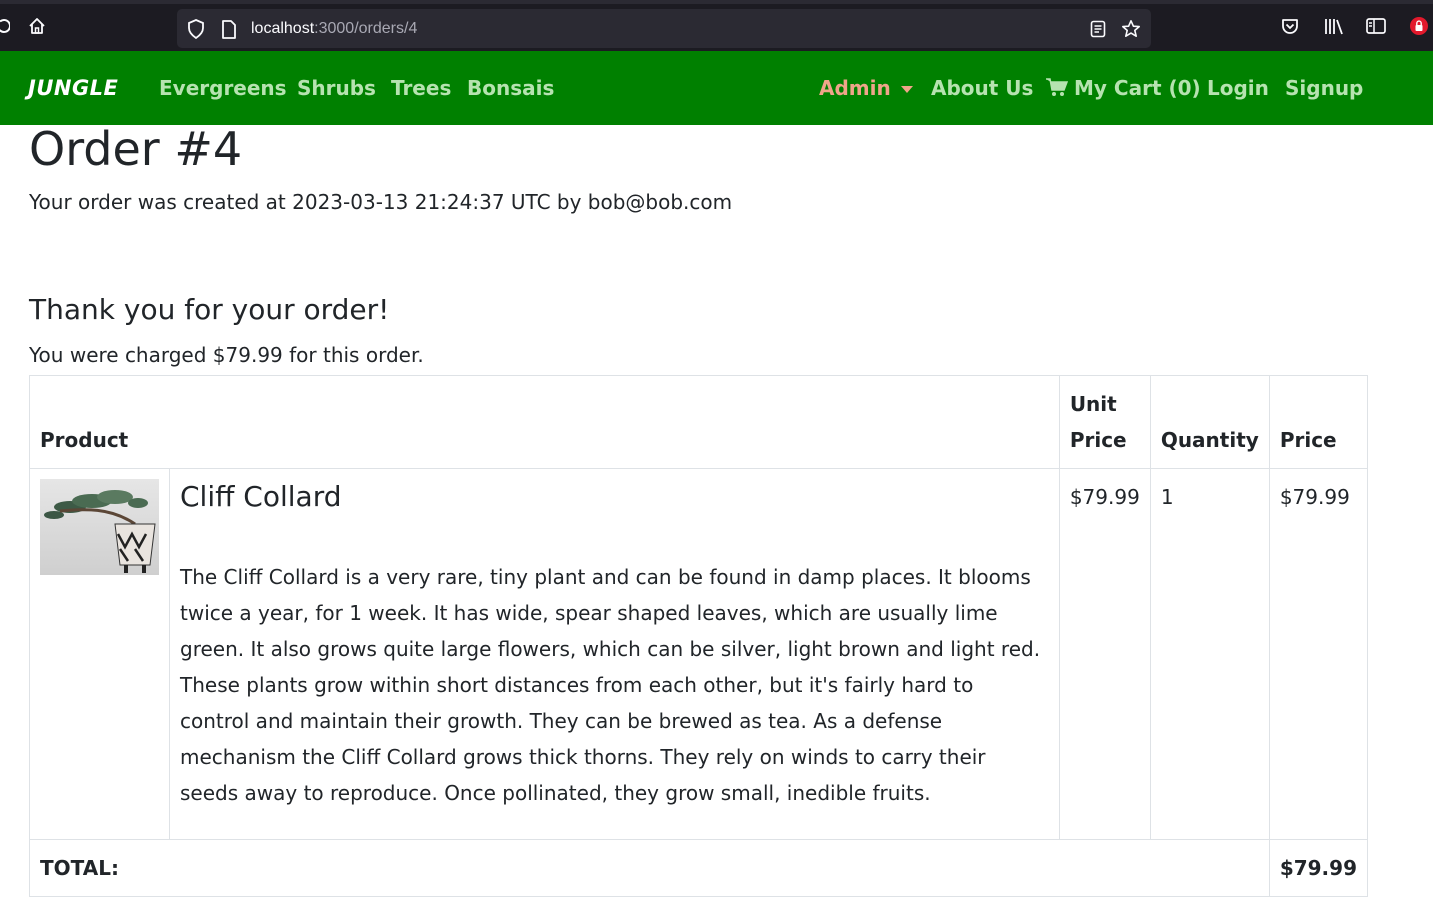 This screenshot has height=906, width=1433. Describe the element at coordinates (73, 88) in the screenshot. I see `brand-logo: JUNGLE` at that location.